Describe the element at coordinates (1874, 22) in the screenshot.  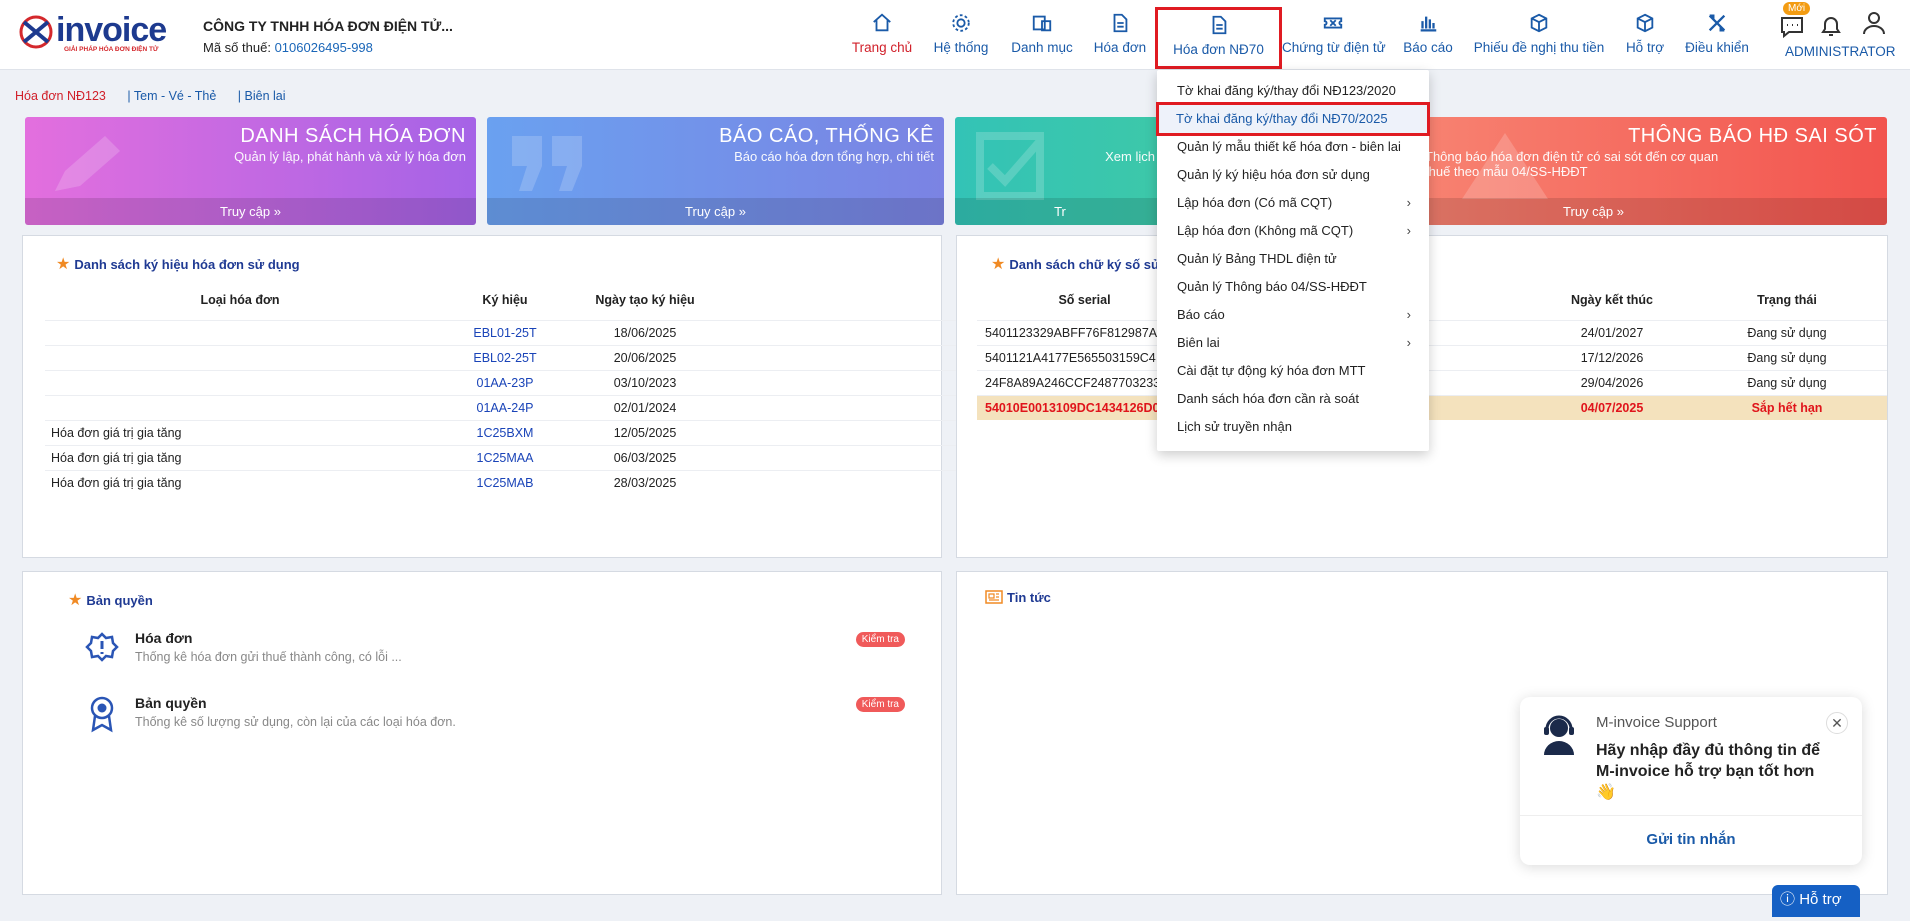
I see `user-icon` at that location.